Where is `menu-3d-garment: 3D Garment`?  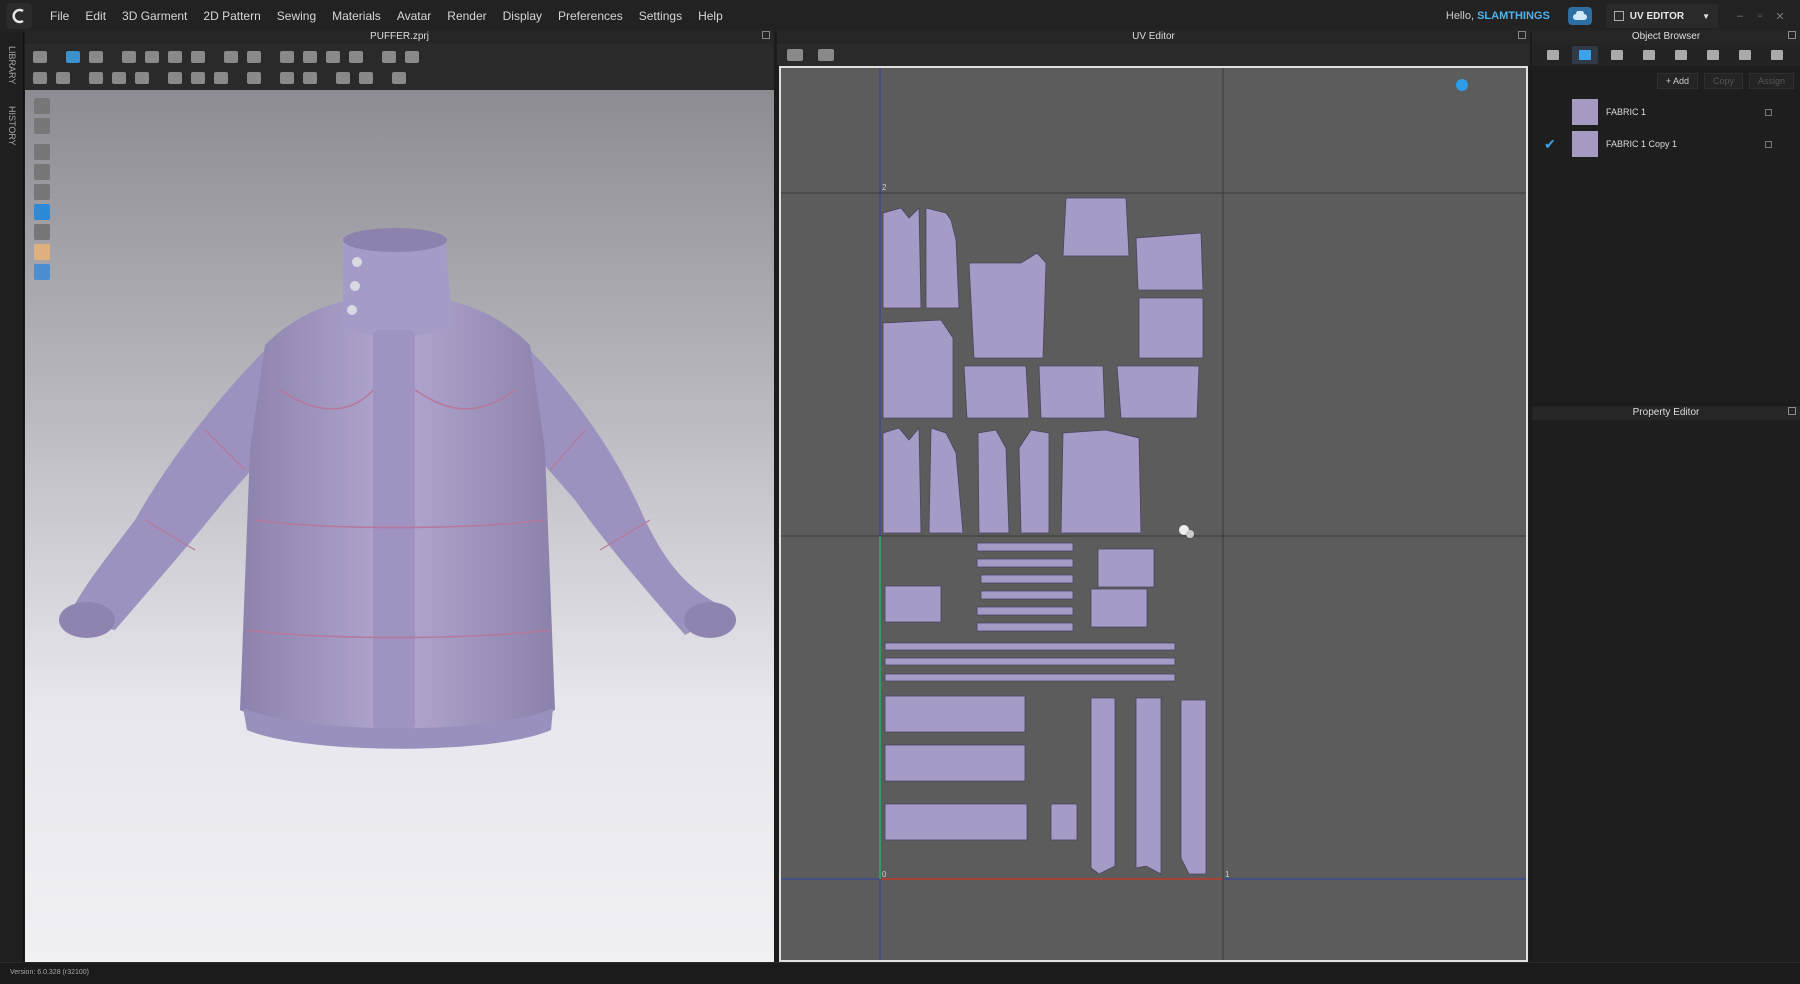 menu-3d-garment: 3D Garment is located at coordinates (154, 16).